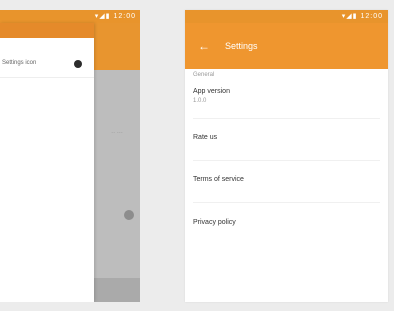 This screenshot has height=311, width=394. I want to click on drawer-item-label: Settings icon, so click(19, 63).